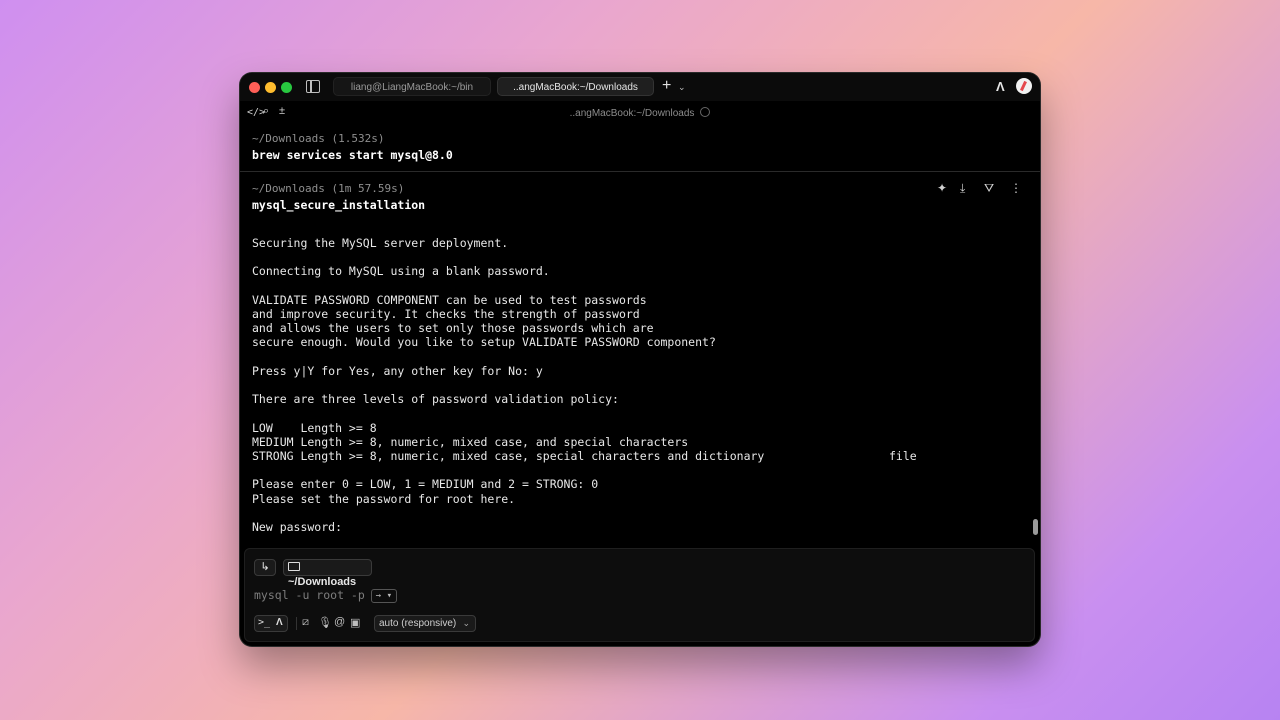  What do you see at coordinates (639, 625) in the screenshot?
I see `input-bottom-bar: >_ Λ ⧄ 🎙 @ ▣ auto (responsive) ⌄` at bounding box center [639, 625].